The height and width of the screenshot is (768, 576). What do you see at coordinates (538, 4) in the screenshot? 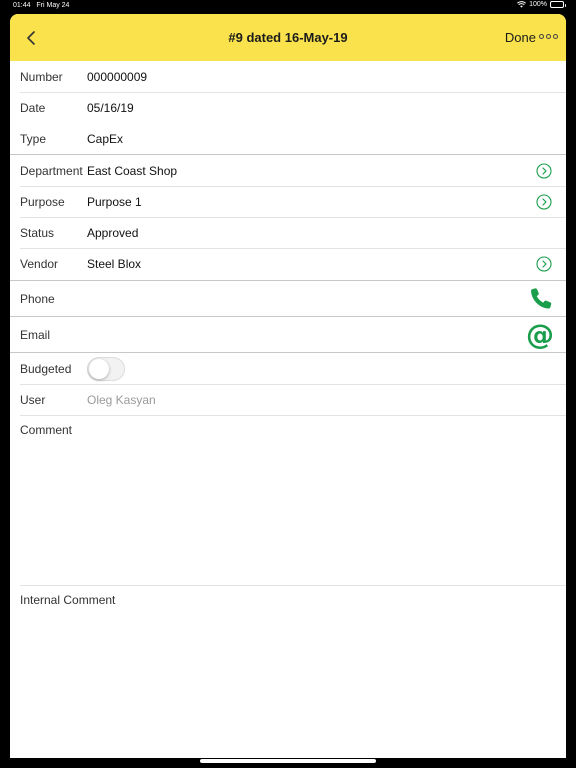
I see `battery-percent: 100%` at bounding box center [538, 4].